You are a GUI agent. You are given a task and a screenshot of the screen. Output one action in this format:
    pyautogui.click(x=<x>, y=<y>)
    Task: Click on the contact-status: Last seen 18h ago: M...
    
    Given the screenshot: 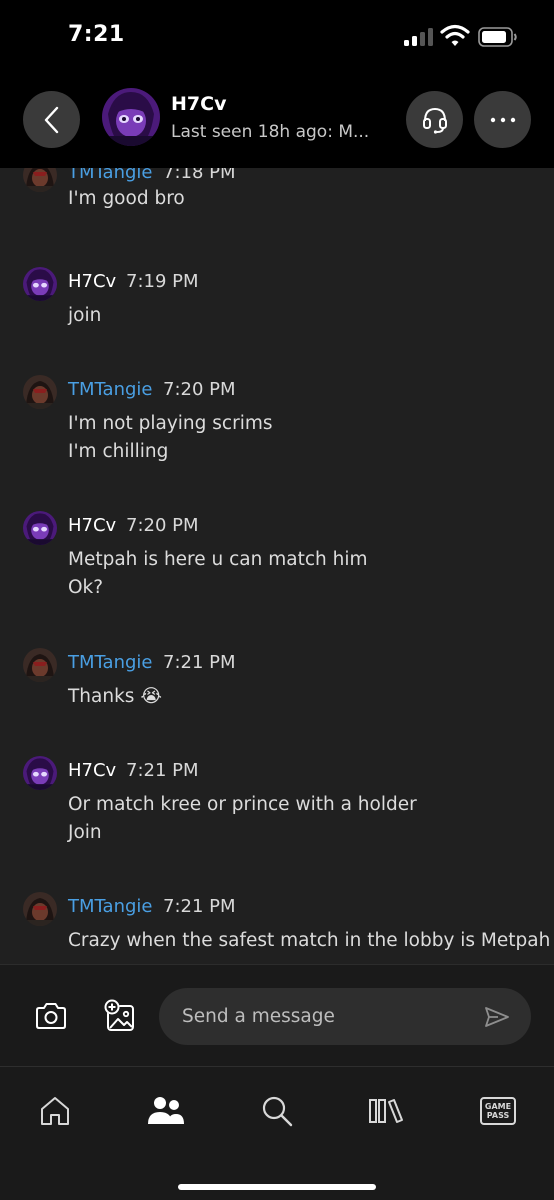 What is the action you would take?
    pyautogui.click(x=270, y=132)
    